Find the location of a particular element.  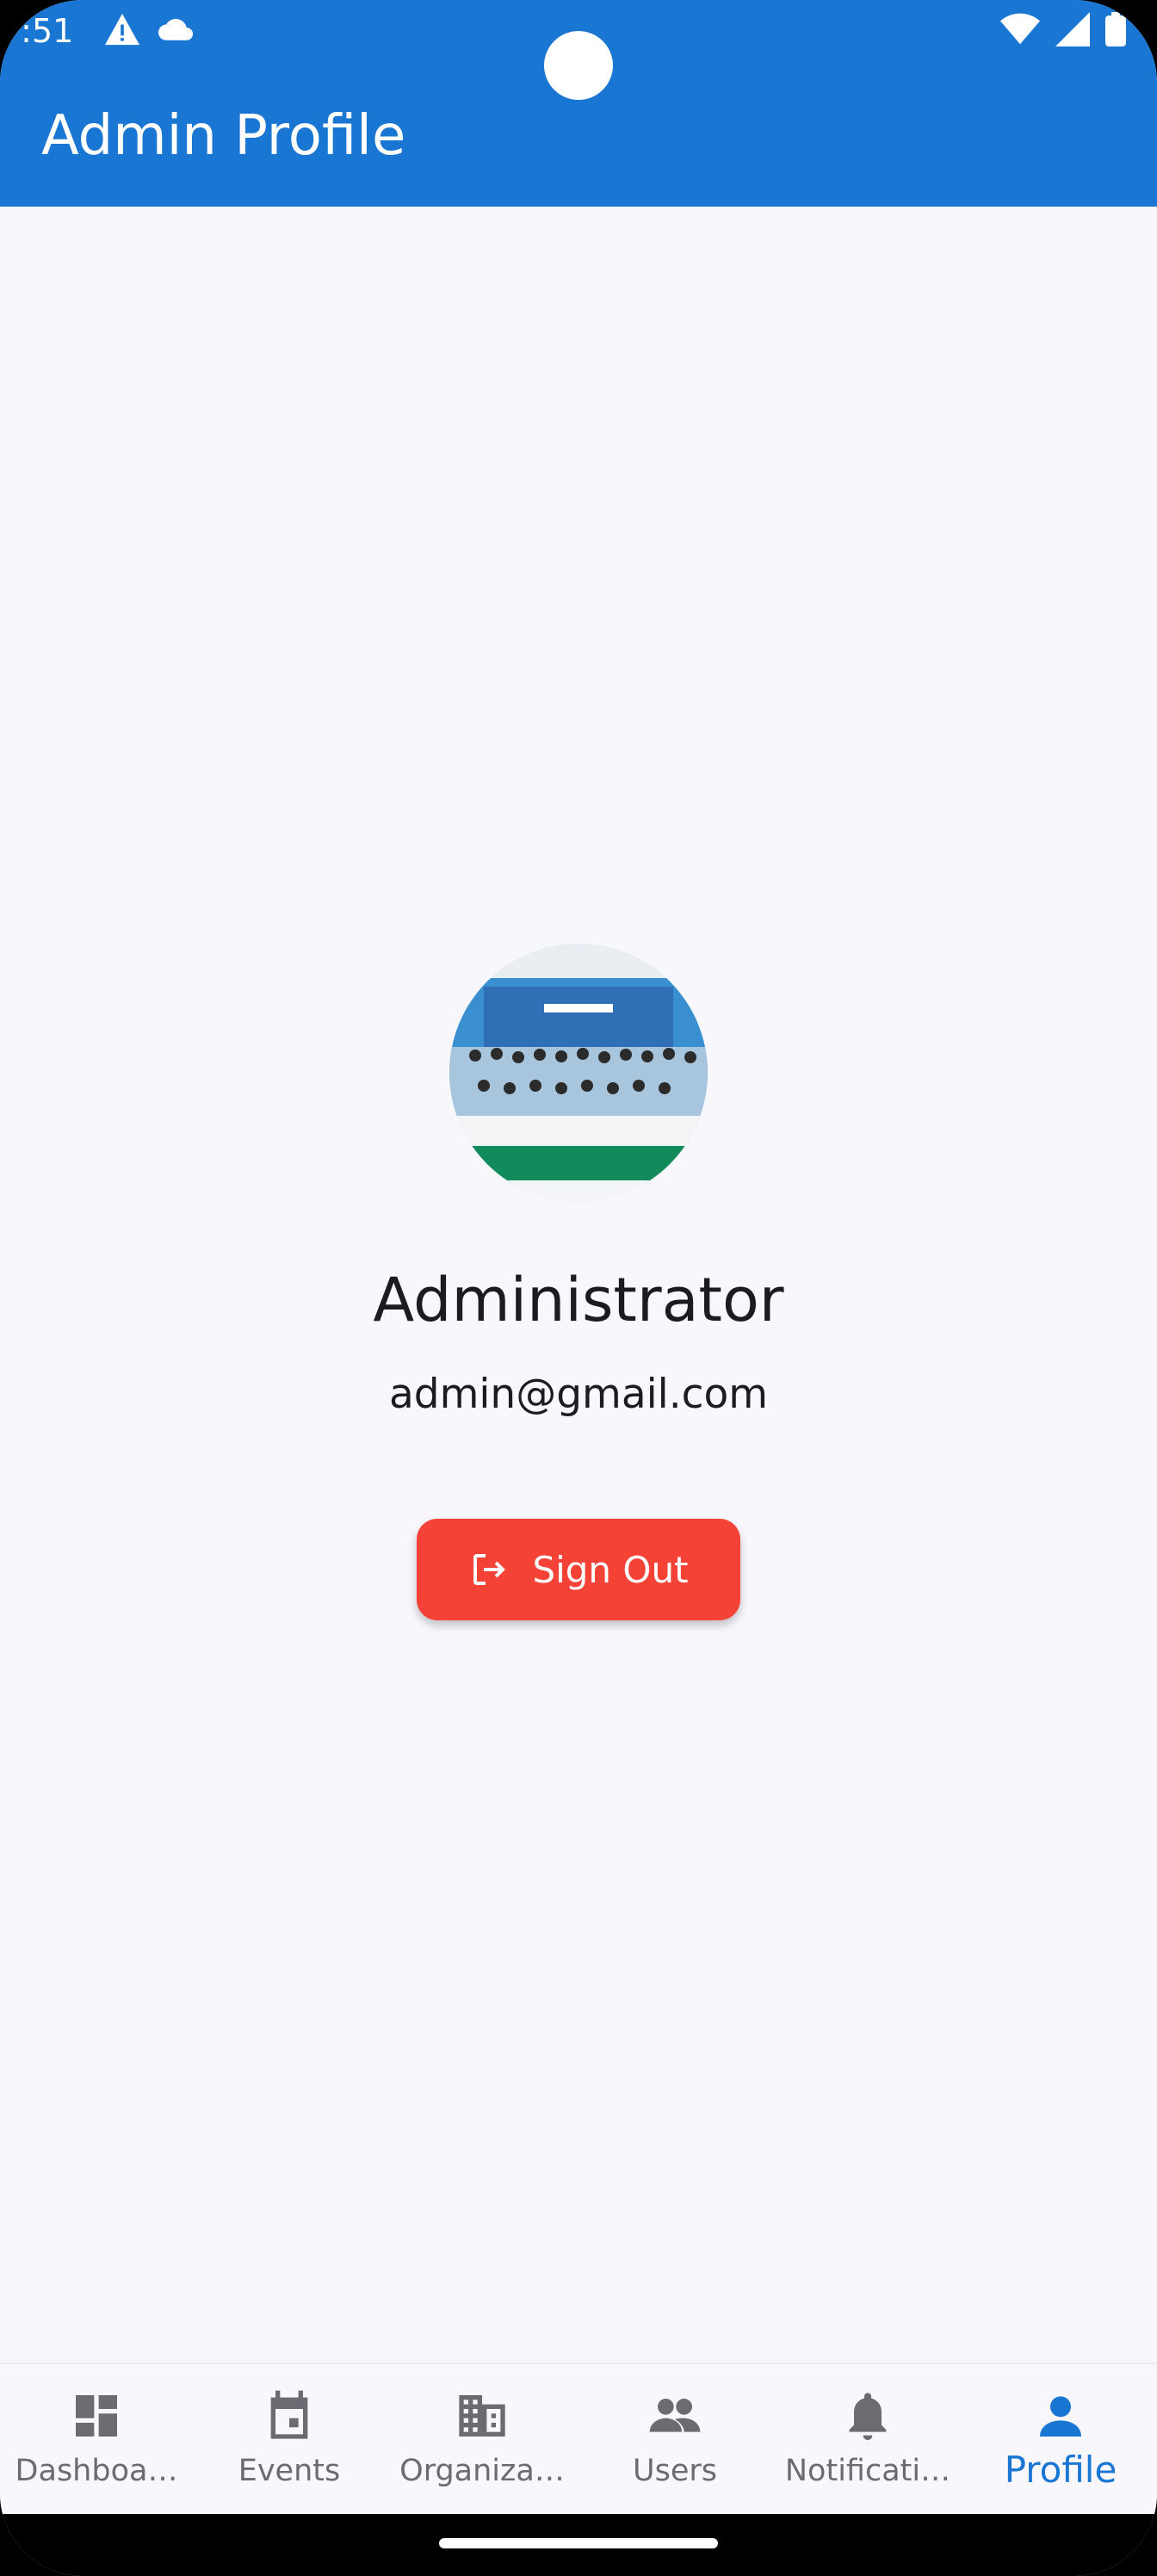

home-gesture-handle is located at coordinates (579, 2543).